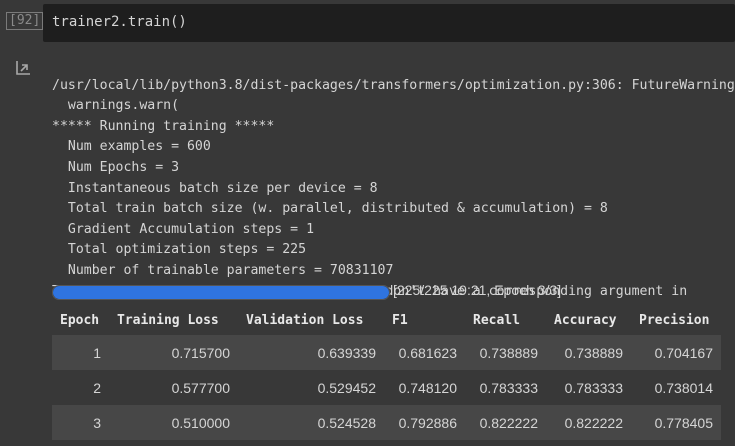 This screenshot has width=735, height=446. Describe the element at coordinates (311, 352) in the screenshot. I see `cell-validation-loss: 0.639339` at that location.